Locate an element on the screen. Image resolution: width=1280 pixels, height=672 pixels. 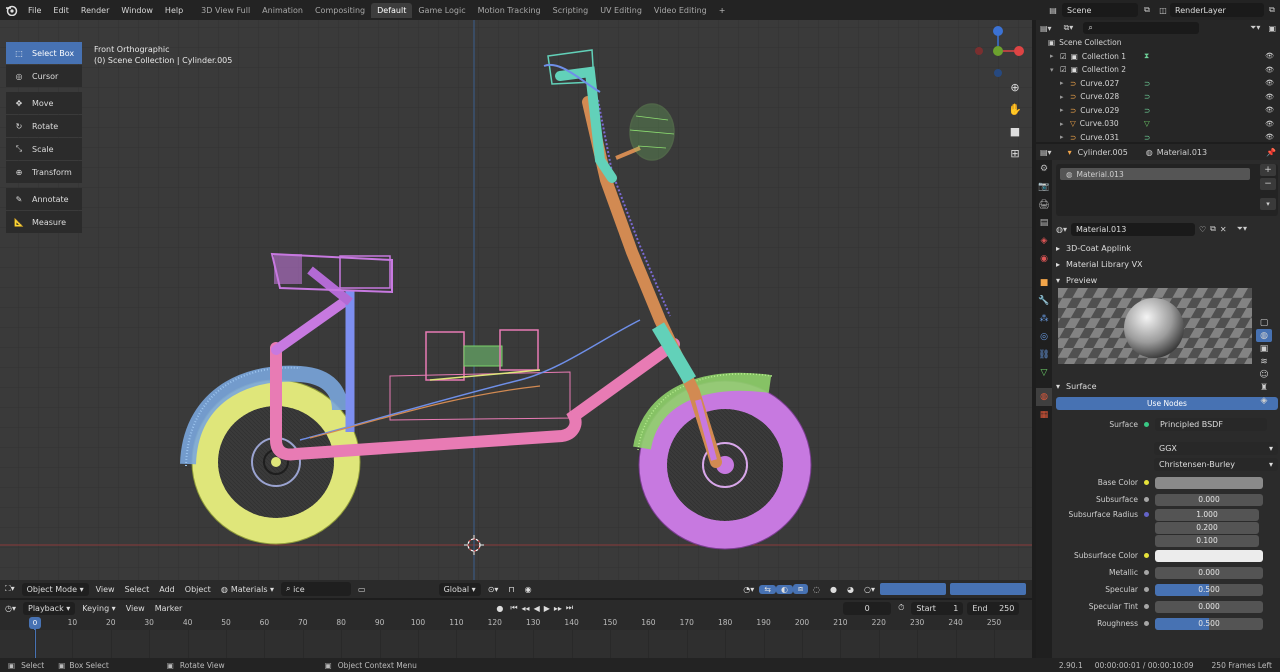
menu-help: Help is located at coordinates (174, 10).